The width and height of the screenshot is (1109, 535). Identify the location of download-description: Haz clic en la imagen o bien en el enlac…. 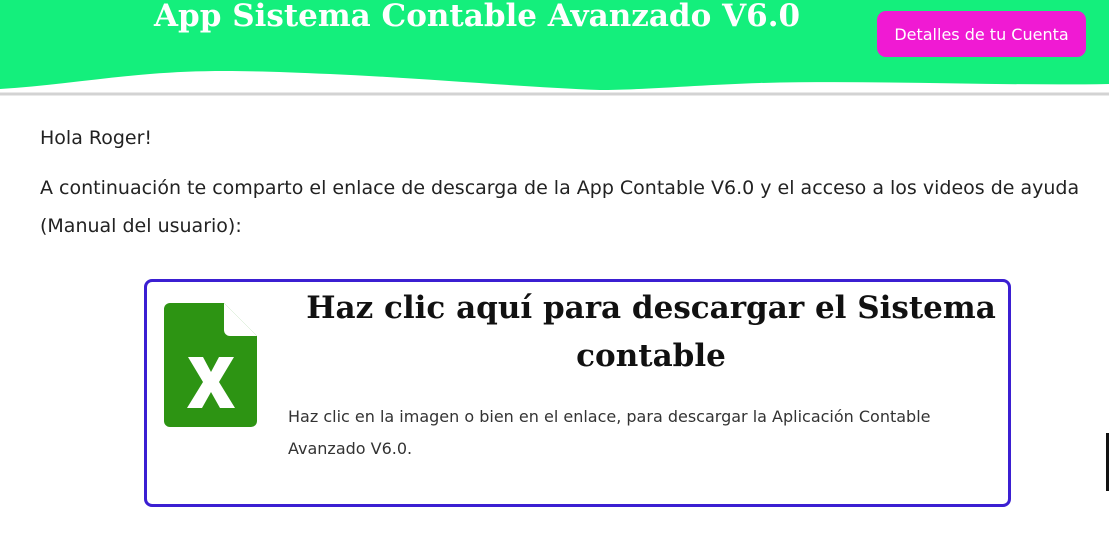
(609, 432).